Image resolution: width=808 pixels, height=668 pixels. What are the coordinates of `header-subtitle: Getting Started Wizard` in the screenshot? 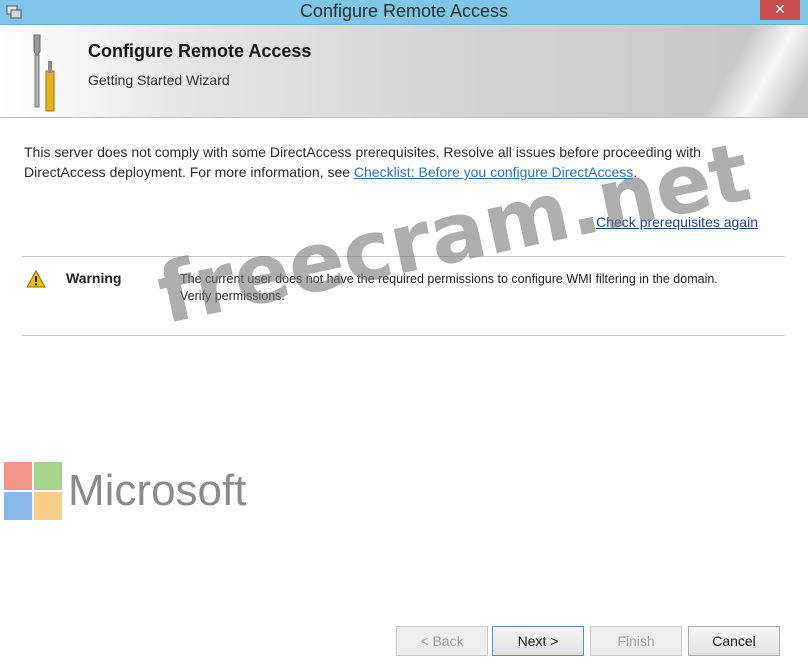 It's located at (159, 80).